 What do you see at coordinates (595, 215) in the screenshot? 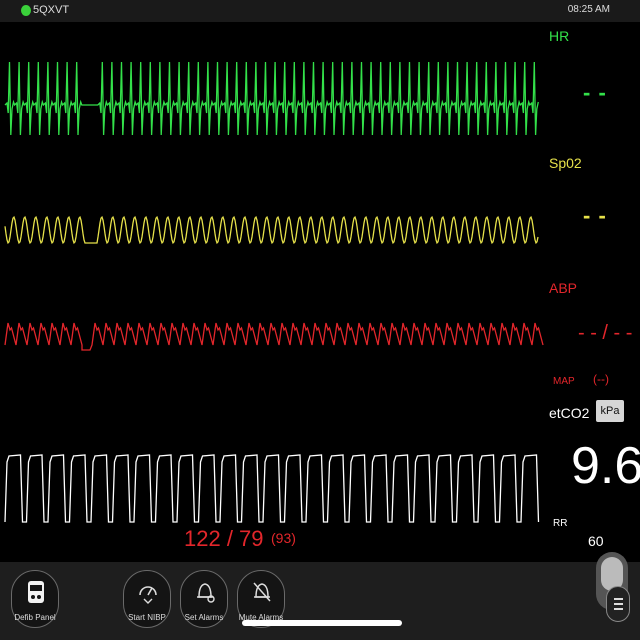
I see `spo2-value: - -` at bounding box center [595, 215].